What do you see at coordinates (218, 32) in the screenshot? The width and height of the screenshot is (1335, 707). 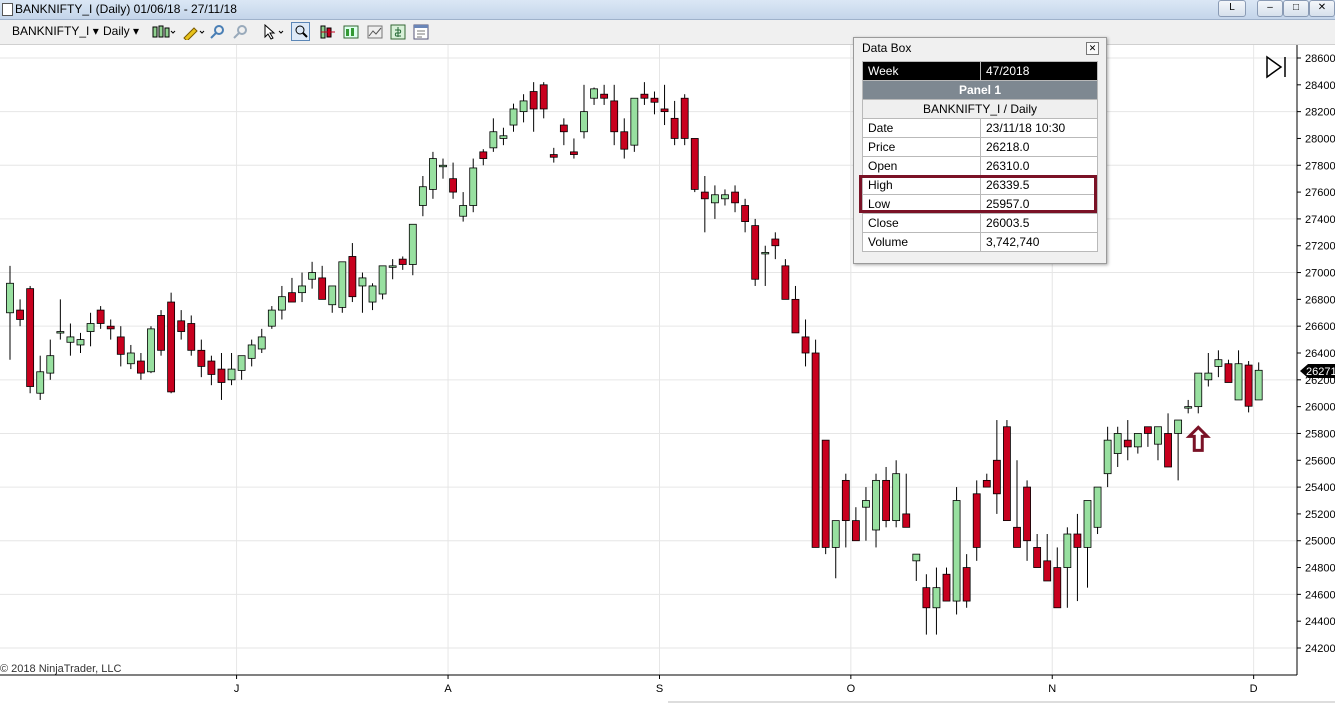 I see `zoom-in-icon` at bounding box center [218, 32].